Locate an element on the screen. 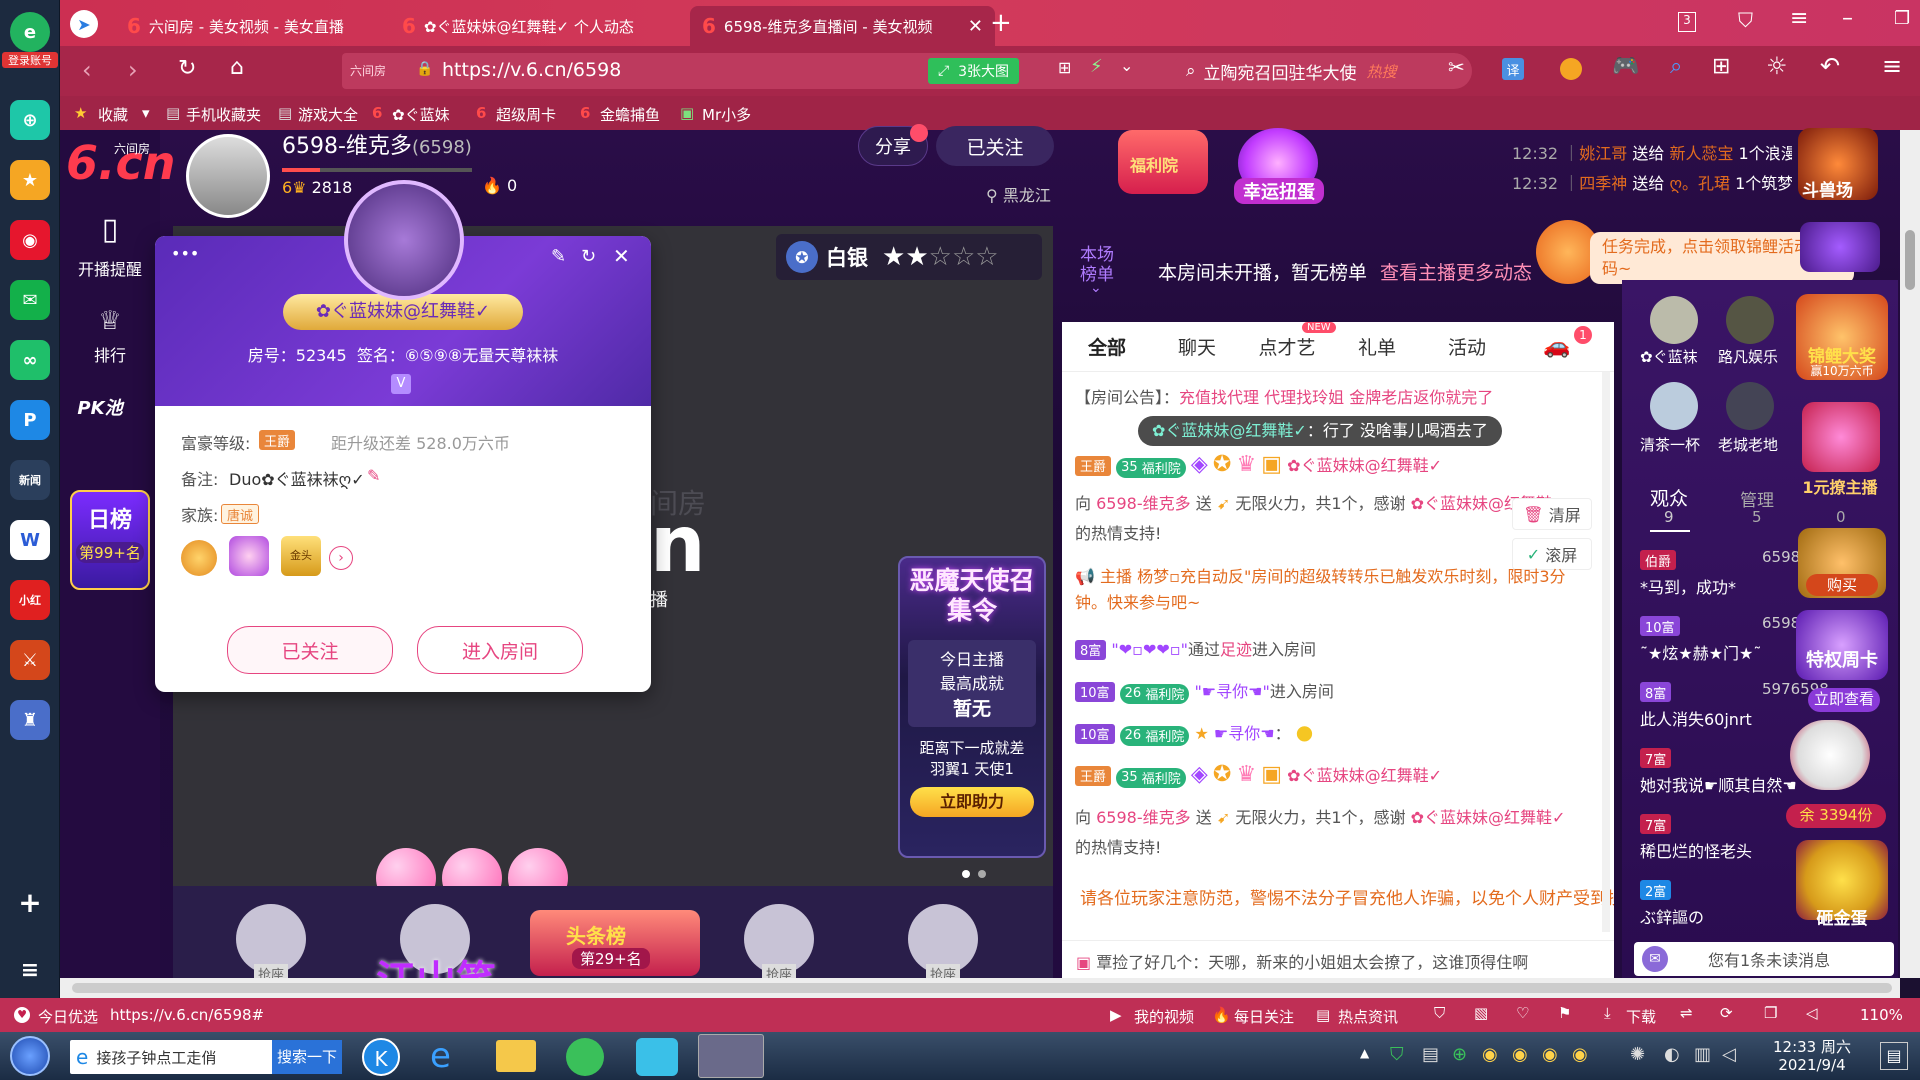  image-icon: ▧ is located at coordinates (1481, 1013).